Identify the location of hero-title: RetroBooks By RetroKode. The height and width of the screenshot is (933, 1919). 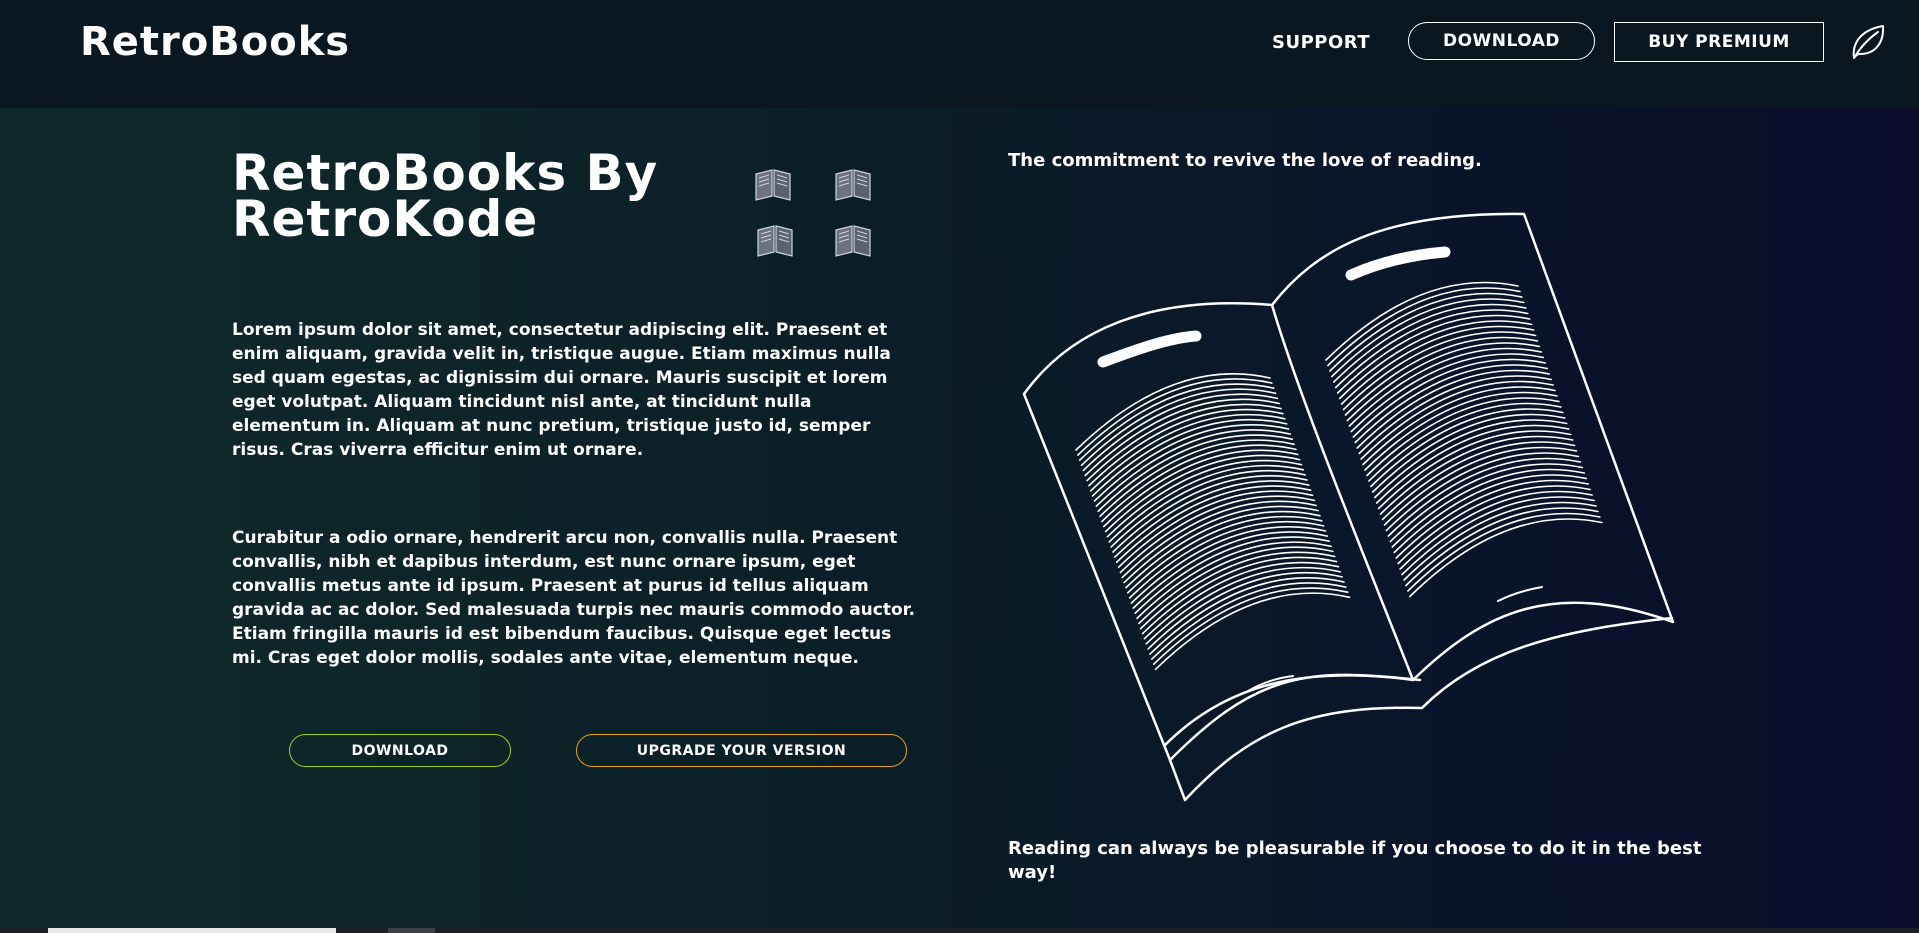
(445, 196).